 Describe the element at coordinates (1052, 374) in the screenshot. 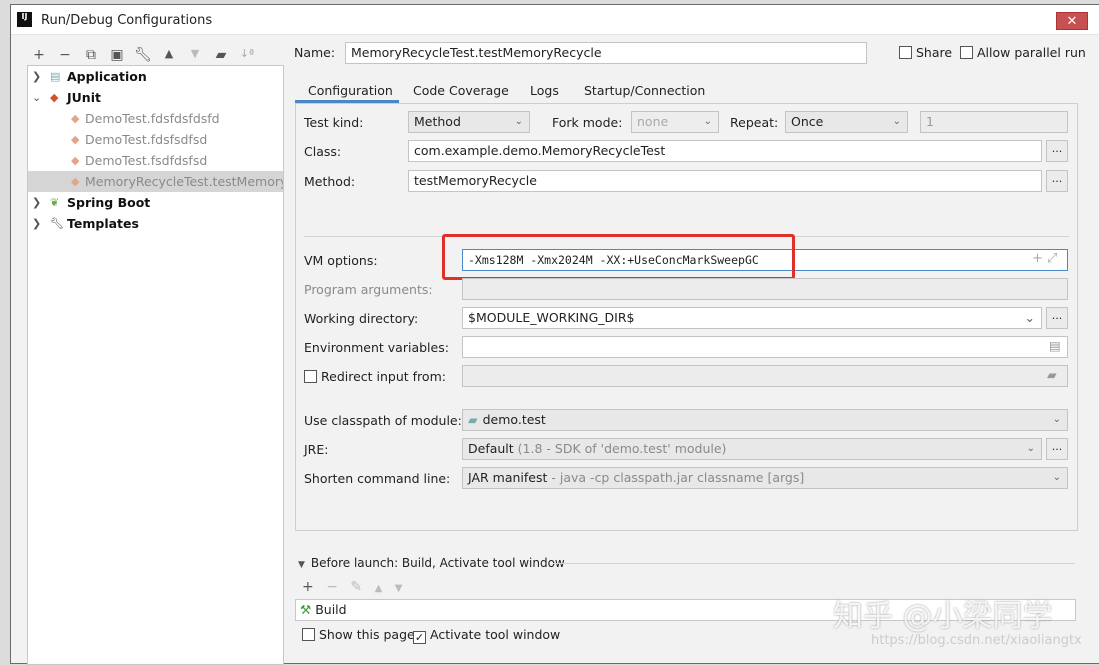

I see `folder-icon: ▰` at that location.